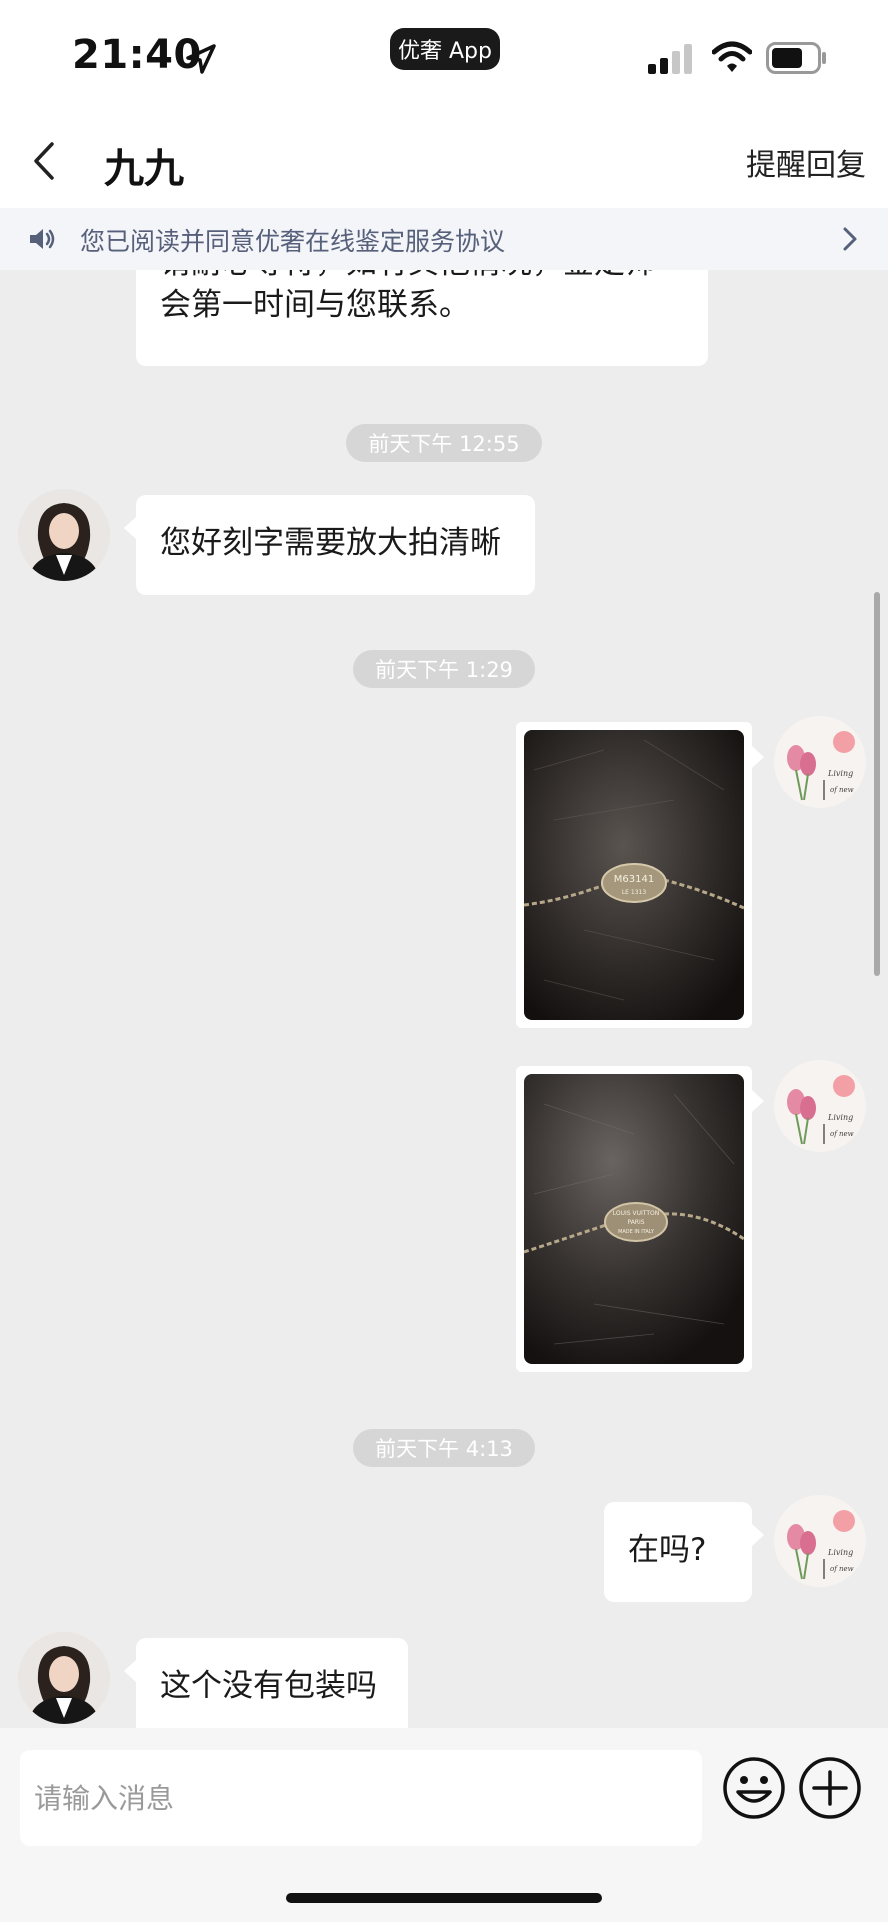 This screenshot has width=888, height=1922. What do you see at coordinates (877, 784) in the screenshot?
I see `chat-scrollbar` at bounding box center [877, 784].